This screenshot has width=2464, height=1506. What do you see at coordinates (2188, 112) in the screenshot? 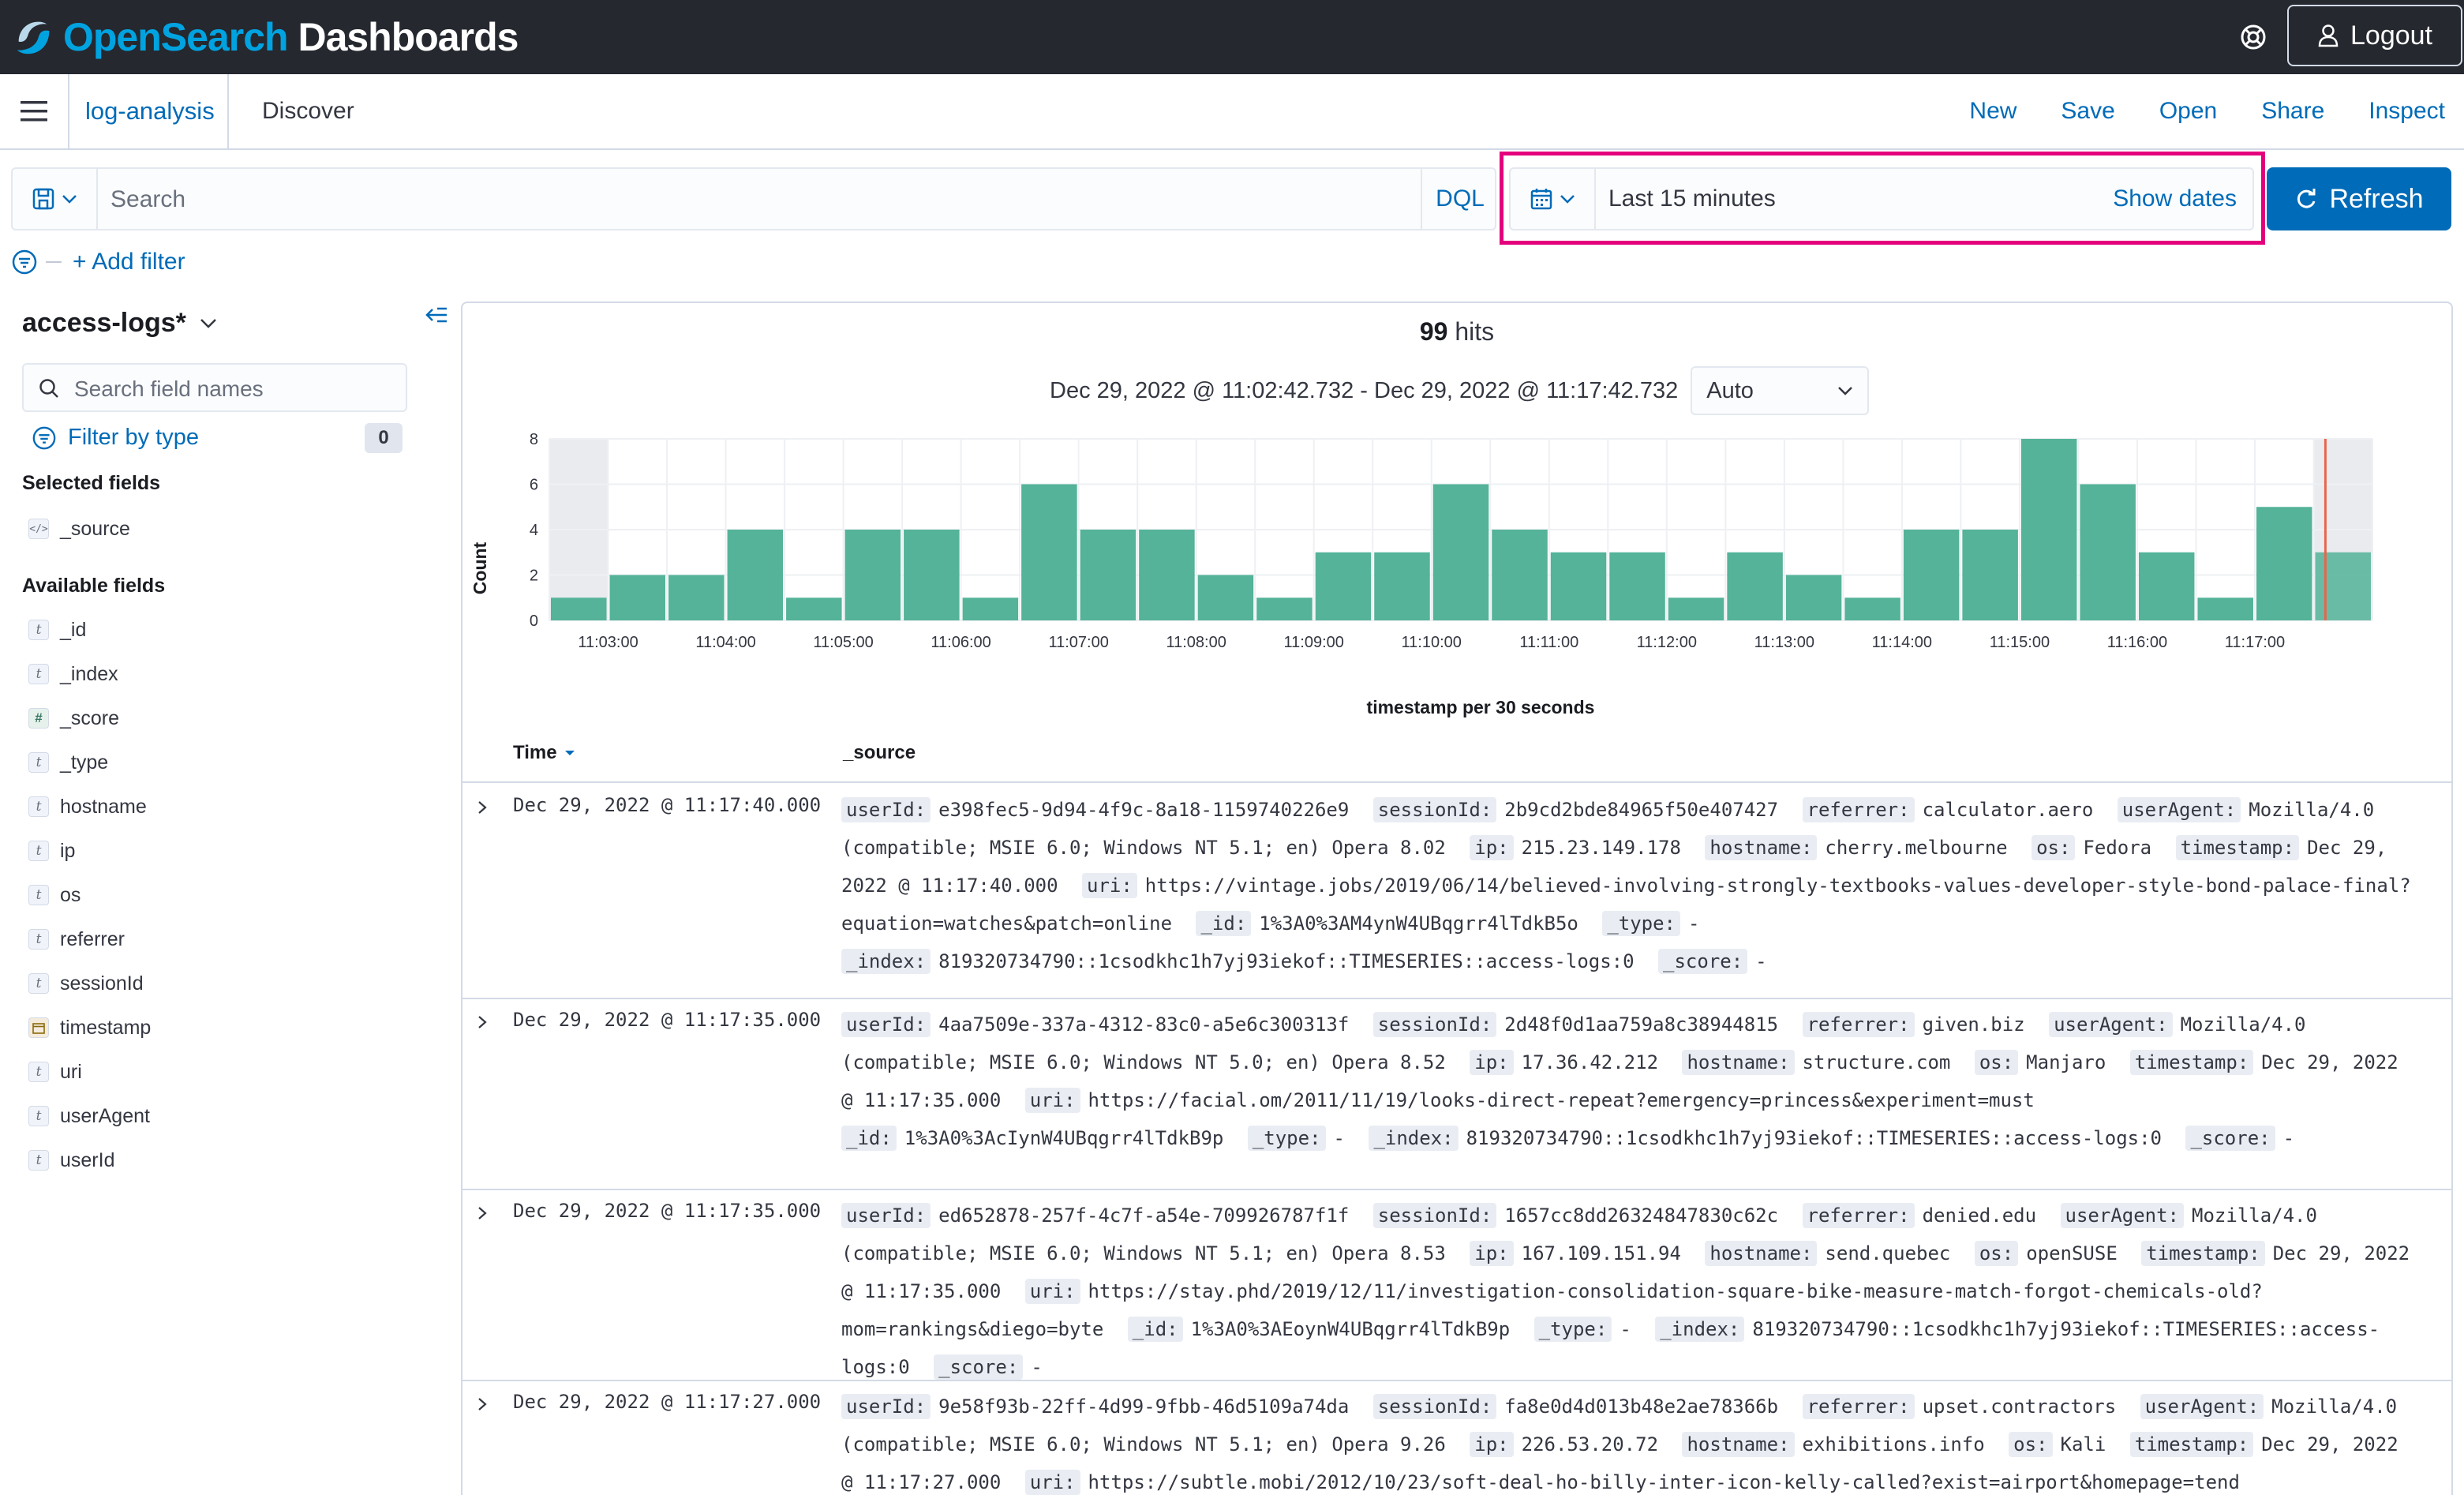
I see `open-link: Open` at bounding box center [2188, 112].